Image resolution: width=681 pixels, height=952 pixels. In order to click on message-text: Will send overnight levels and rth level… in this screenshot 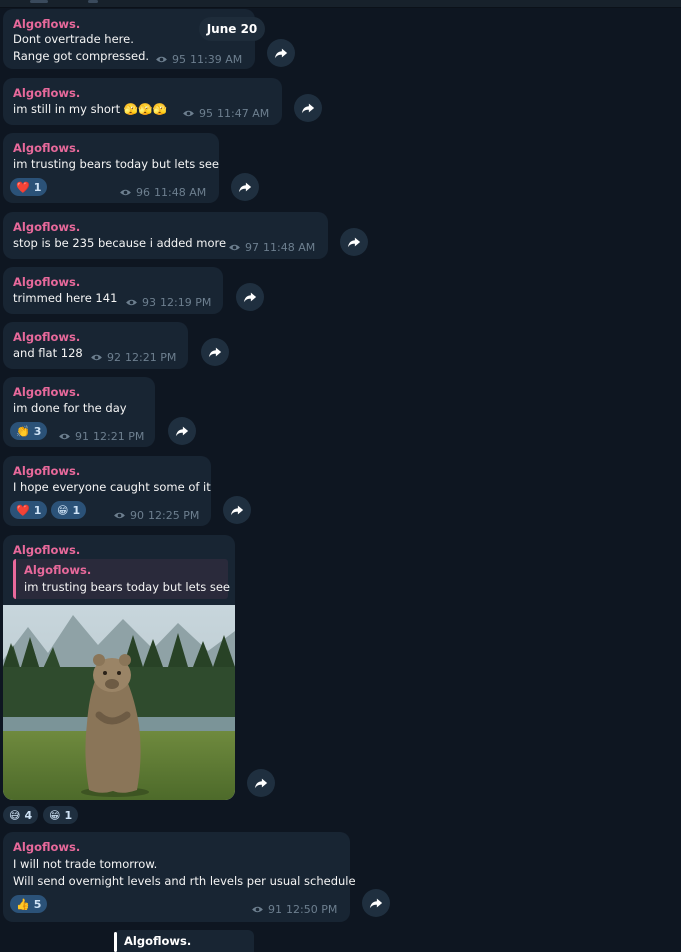, I will do `click(184, 881)`.